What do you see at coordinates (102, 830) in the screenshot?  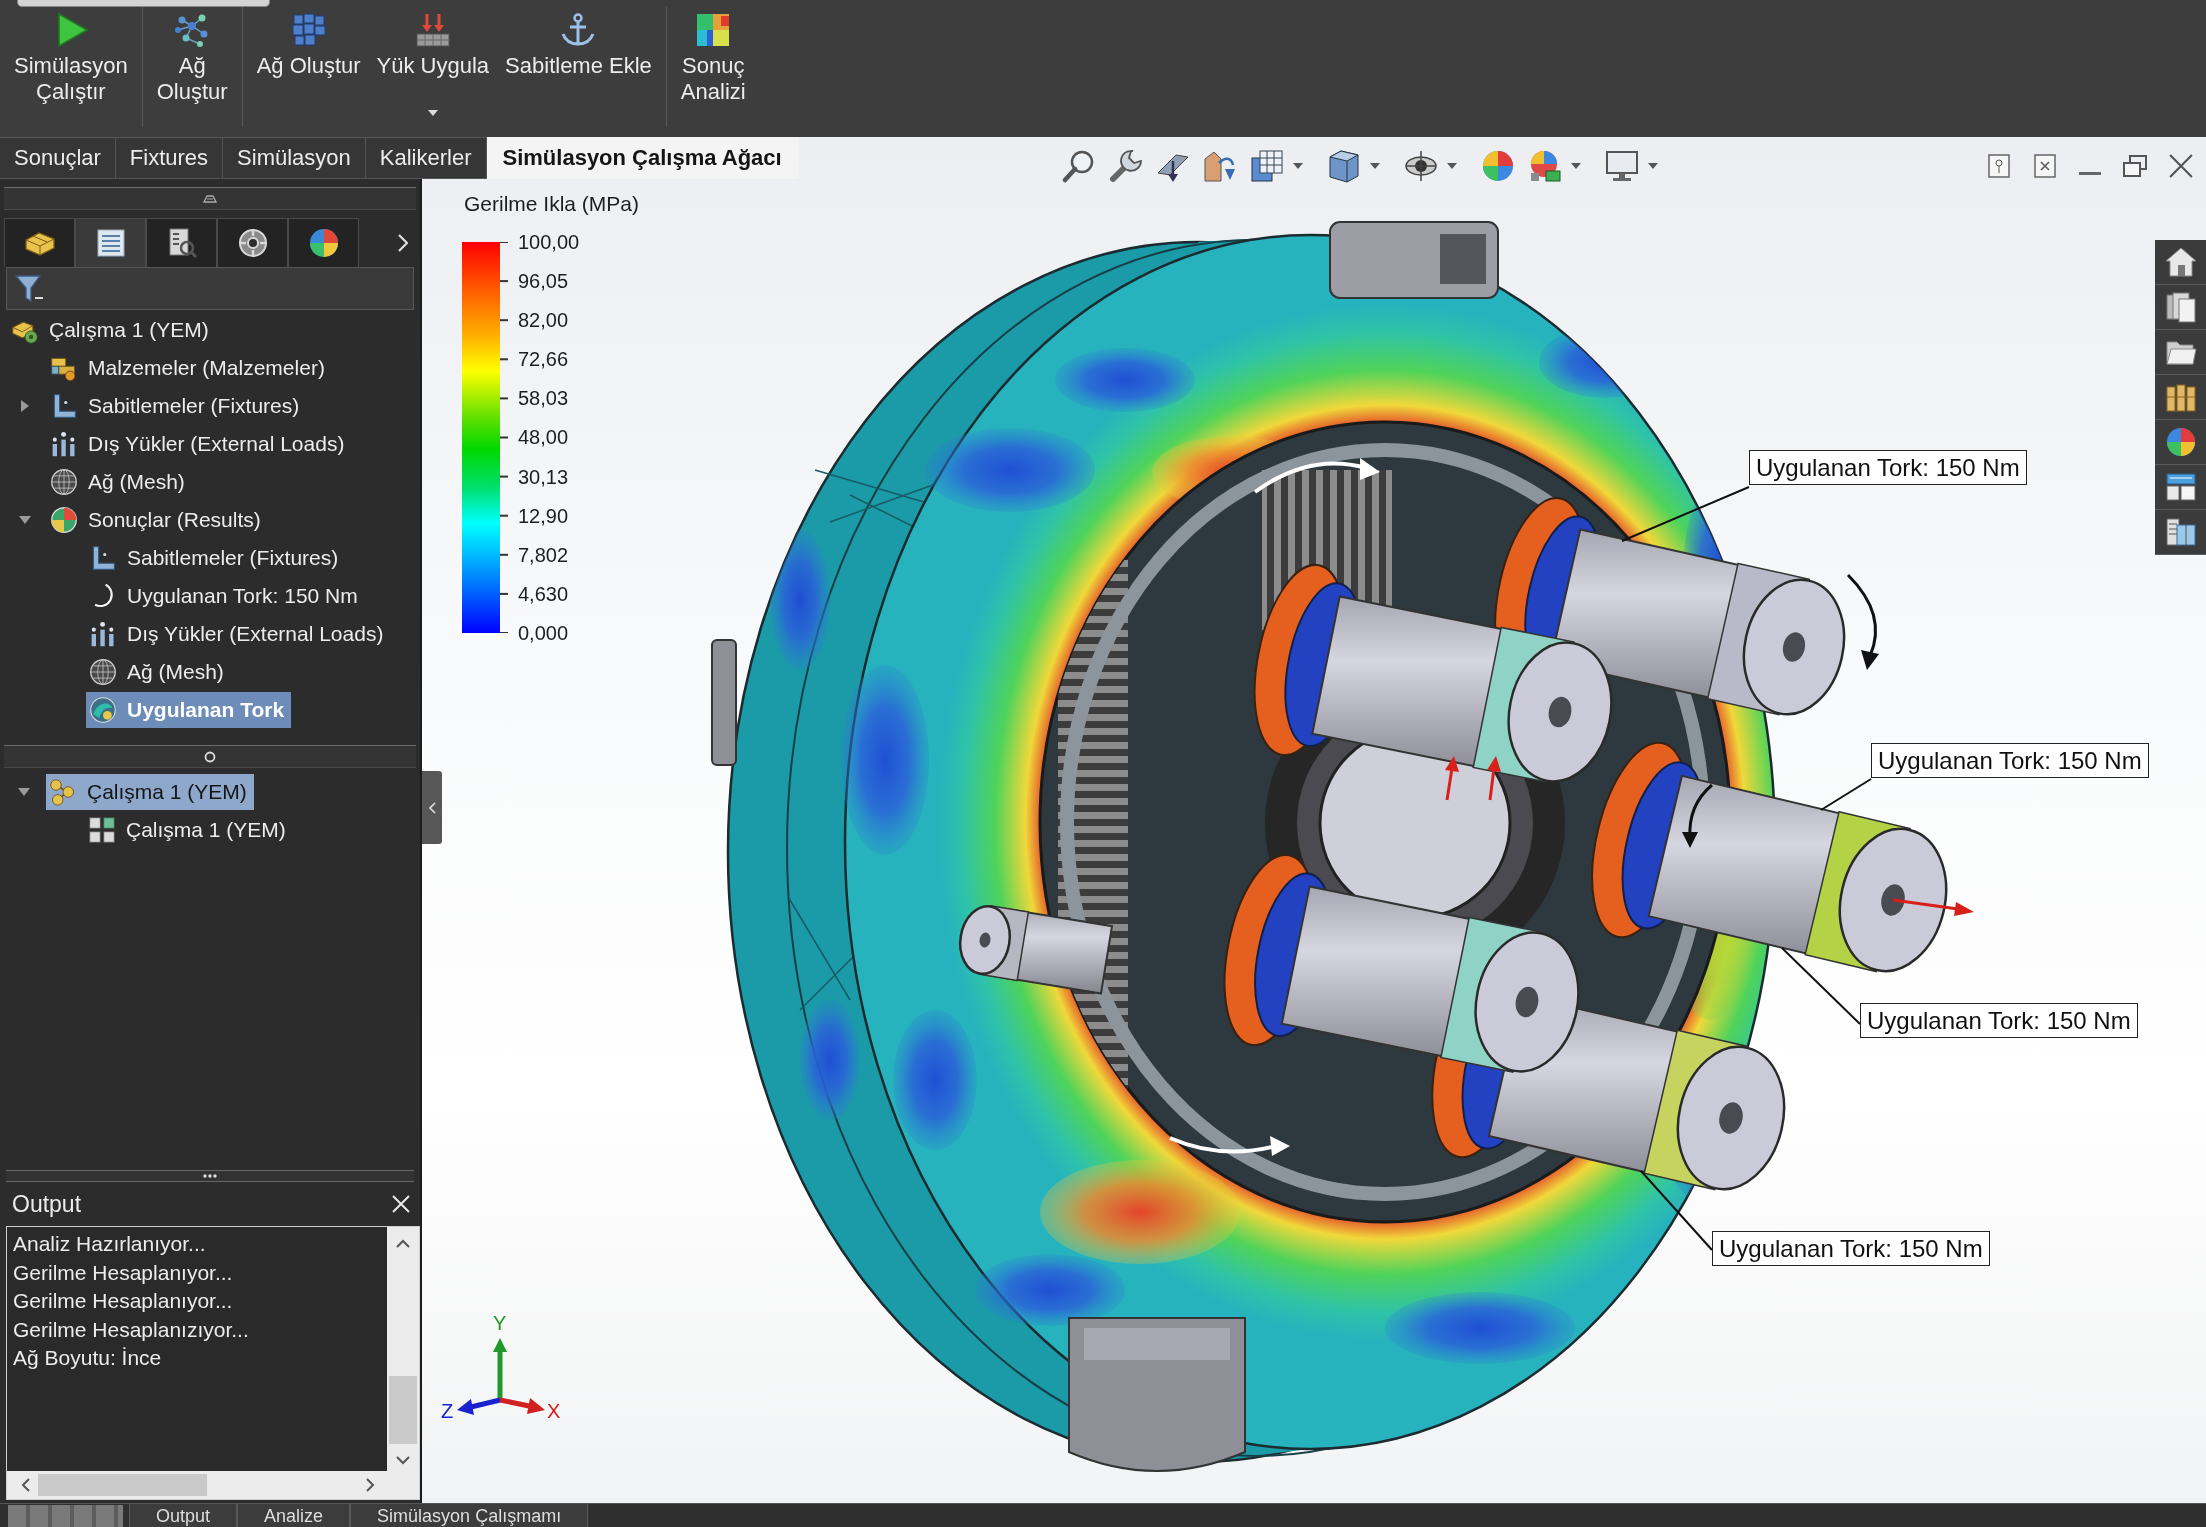 I see `parts-grid-icon` at bounding box center [102, 830].